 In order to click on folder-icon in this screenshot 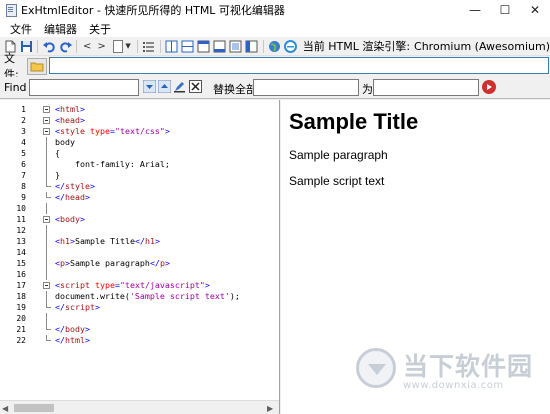, I will do `click(37, 67)`.